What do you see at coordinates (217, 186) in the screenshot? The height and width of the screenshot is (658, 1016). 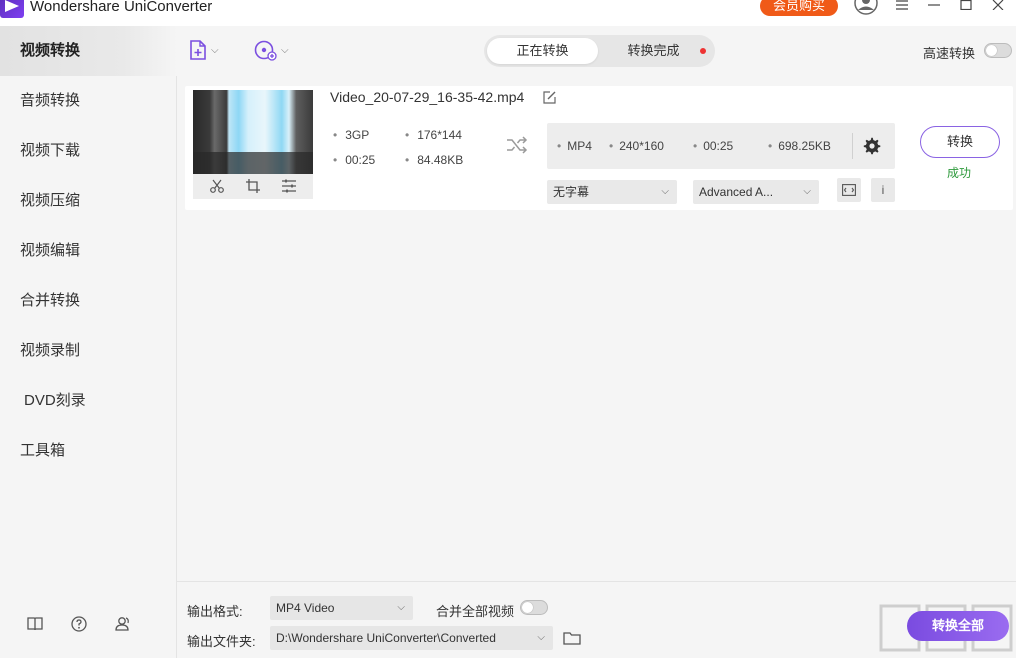 I see `trim-icon` at bounding box center [217, 186].